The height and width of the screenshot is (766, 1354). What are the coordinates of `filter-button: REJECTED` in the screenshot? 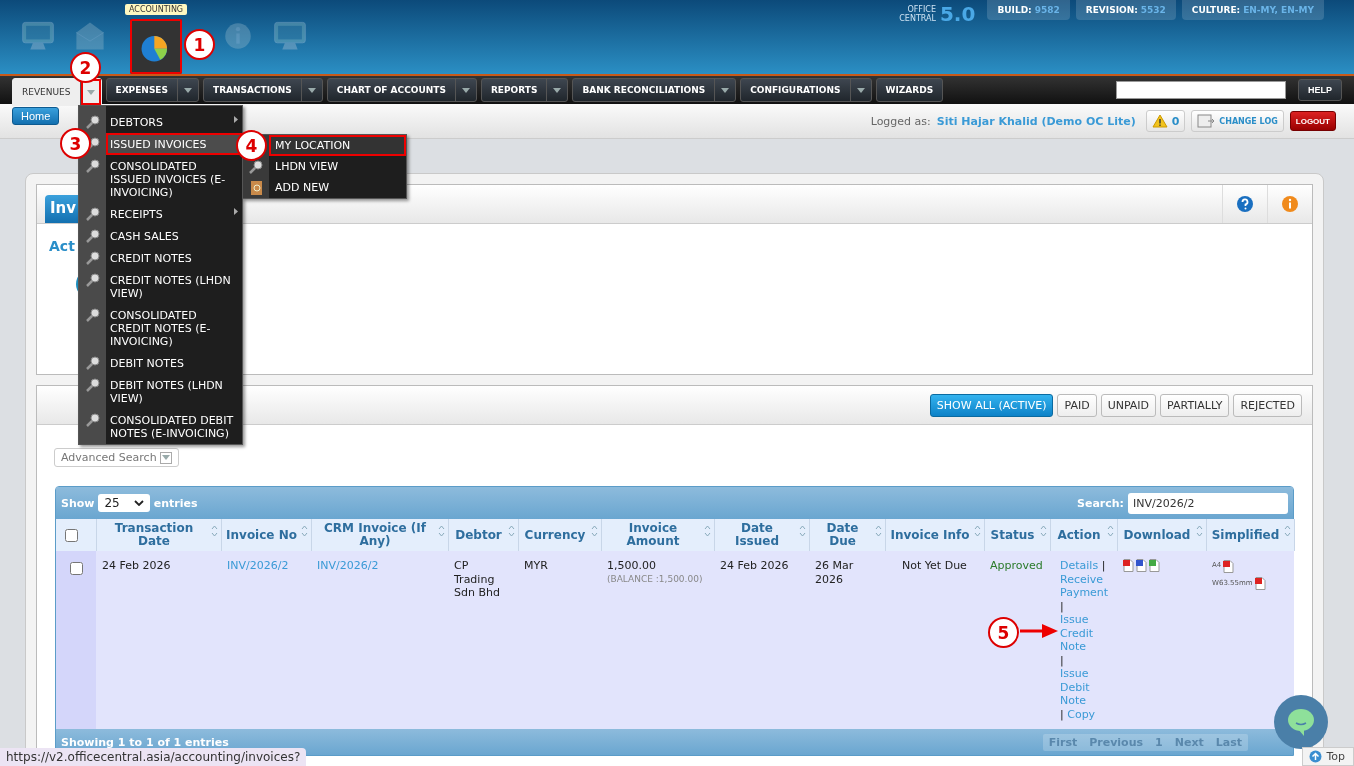 It's located at (1267, 405).